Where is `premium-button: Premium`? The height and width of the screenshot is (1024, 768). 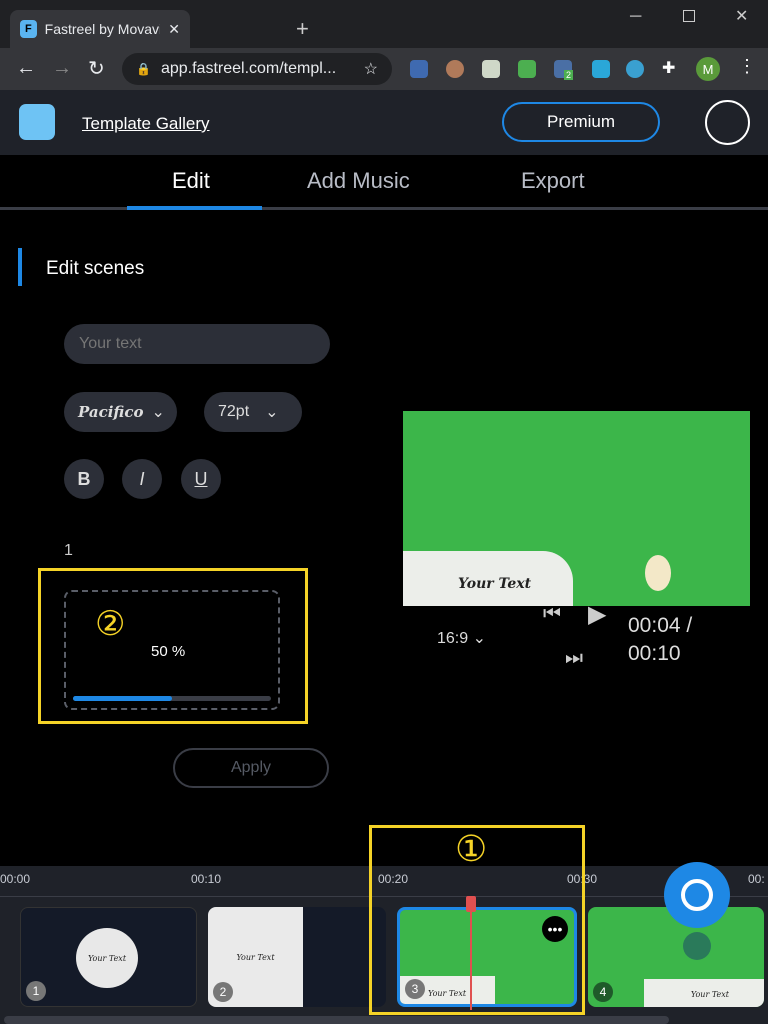 premium-button: Premium is located at coordinates (581, 122).